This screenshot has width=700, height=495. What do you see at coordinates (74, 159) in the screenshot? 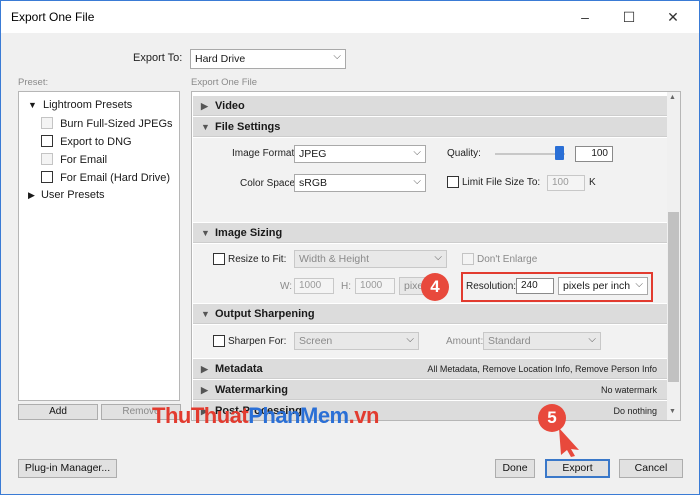
I see `preset-item-for-email: For Email` at bounding box center [74, 159].